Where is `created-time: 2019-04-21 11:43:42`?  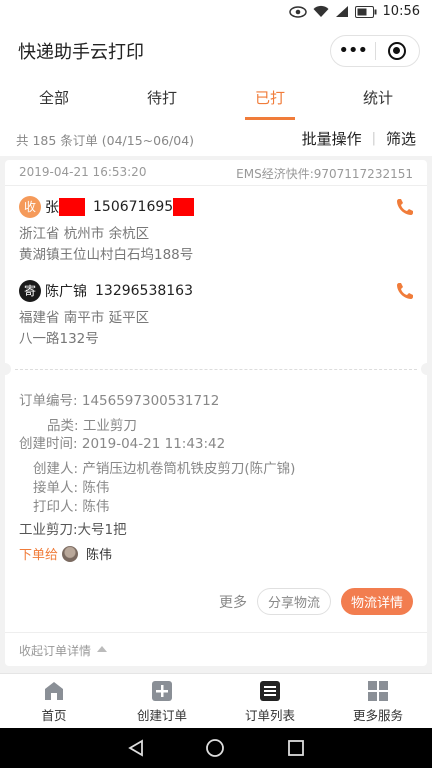
created-time: 2019-04-21 11:43:42 is located at coordinates (153, 444).